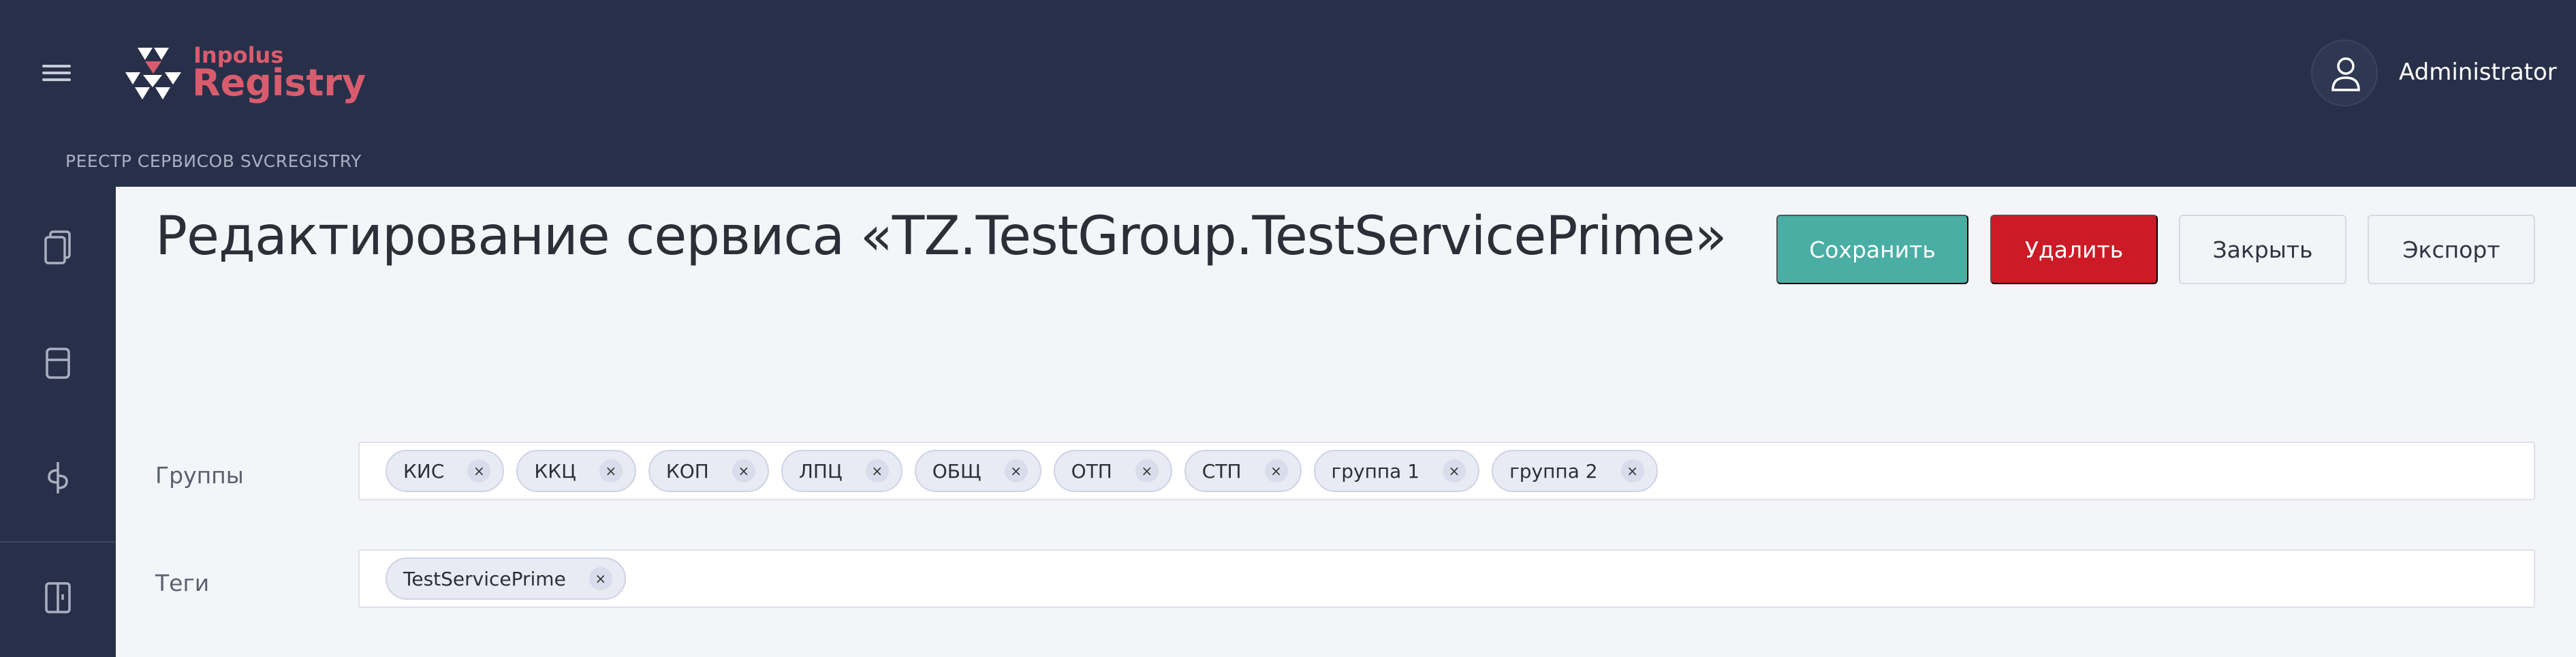  What do you see at coordinates (687, 471) in the screenshot?
I see `chip-label: КОП` at bounding box center [687, 471].